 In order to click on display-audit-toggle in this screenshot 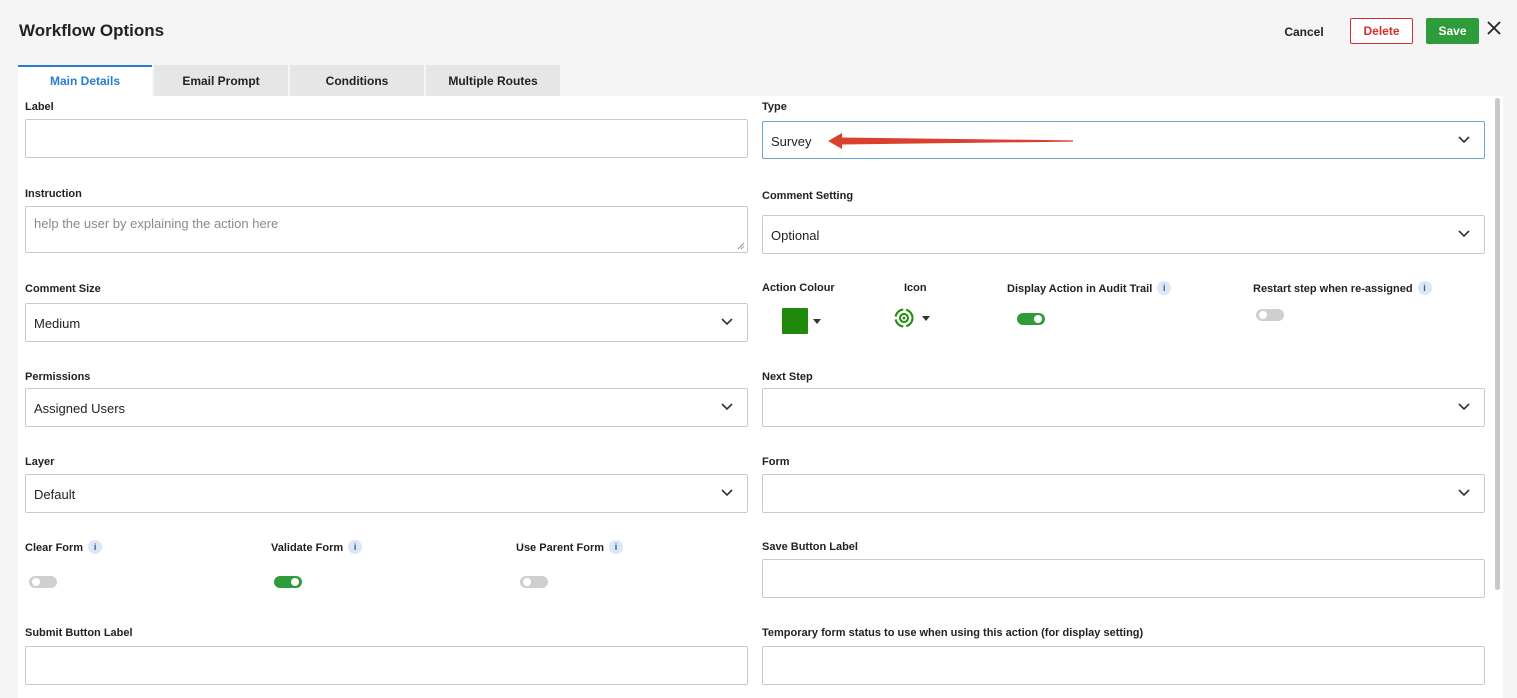, I will do `click(1031, 319)`.